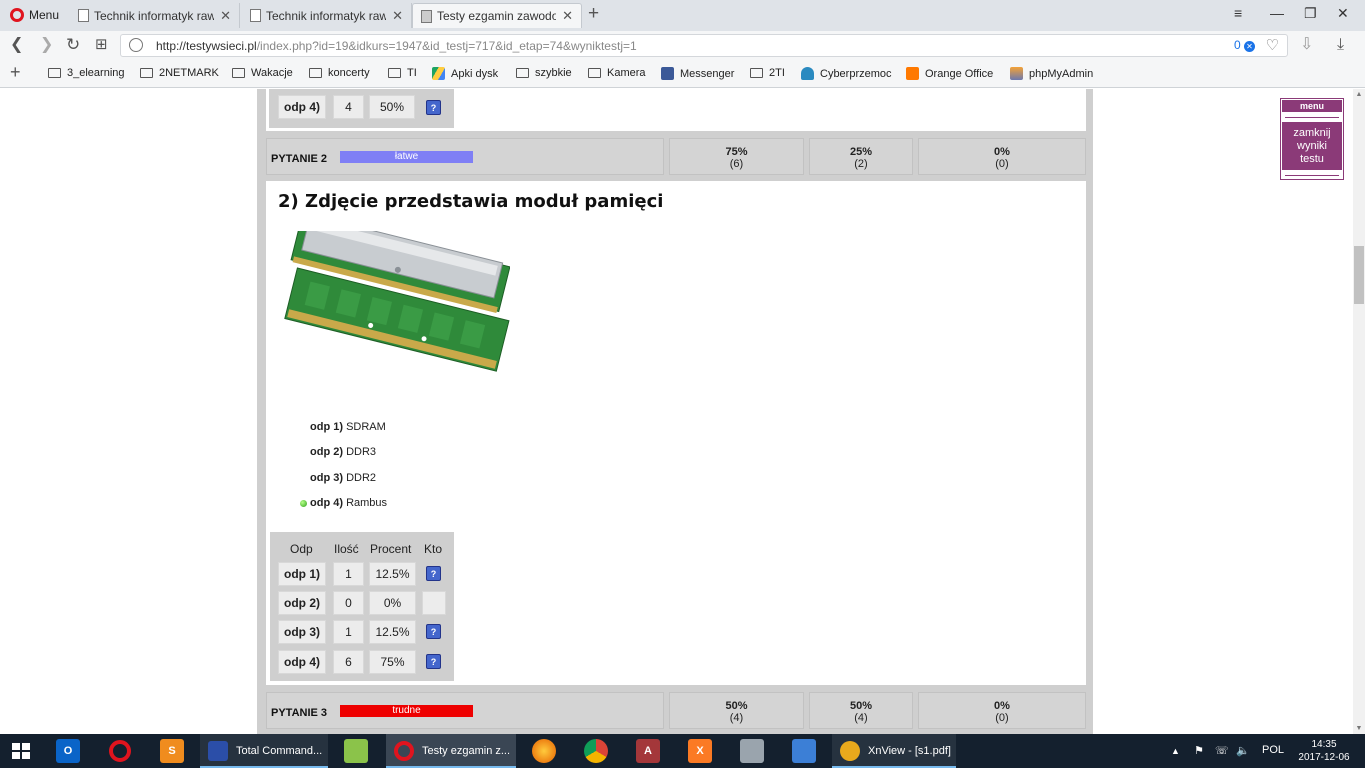  What do you see at coordinates (302, 603) in the screenshot?
I see `table-row-odp: odp 2)` at bounding box center [302, 603].